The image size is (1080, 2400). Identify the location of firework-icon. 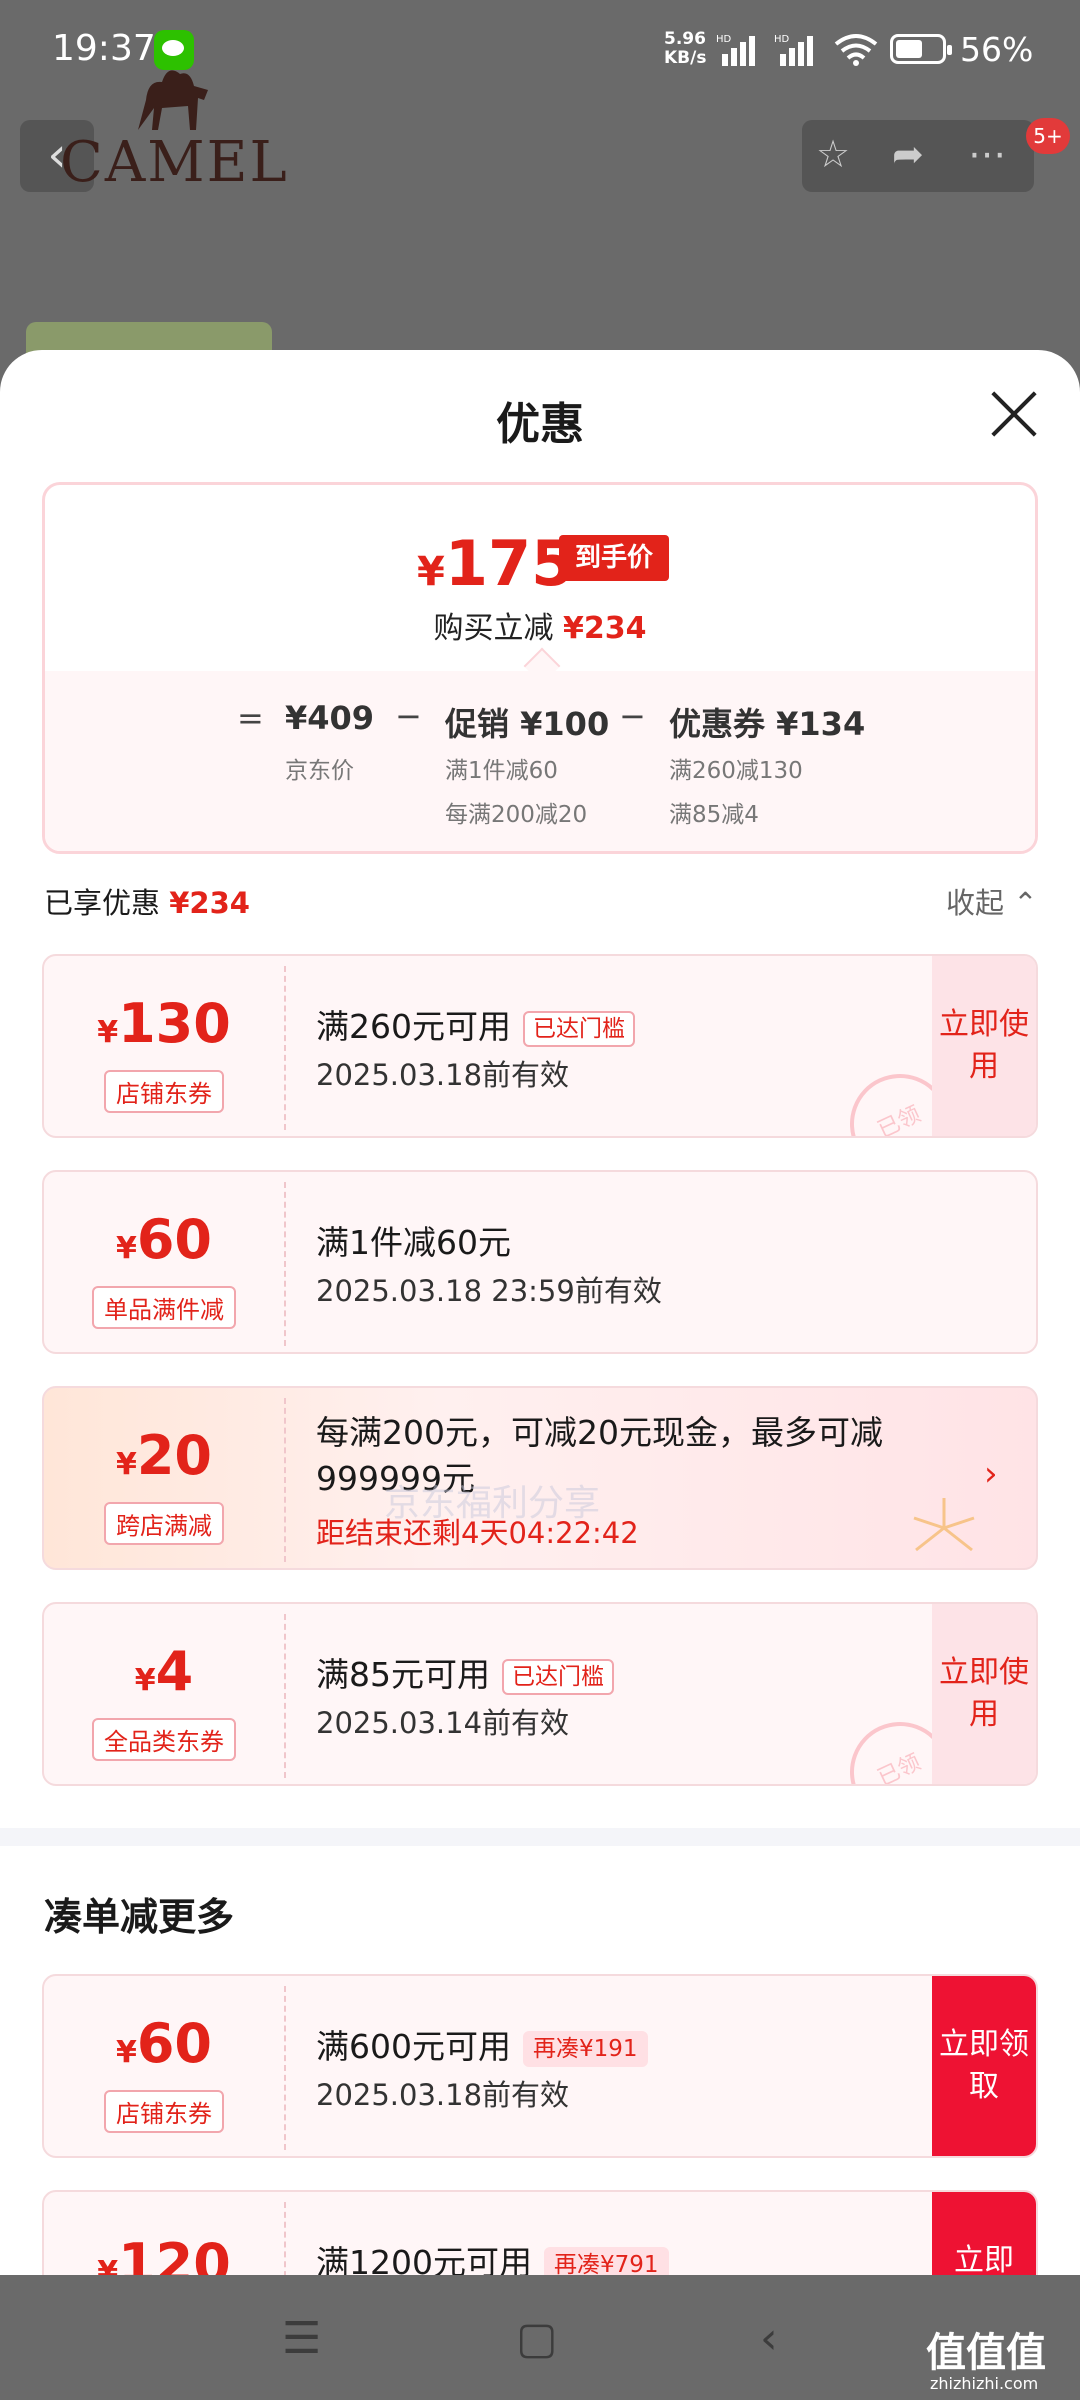
(944, 1525).